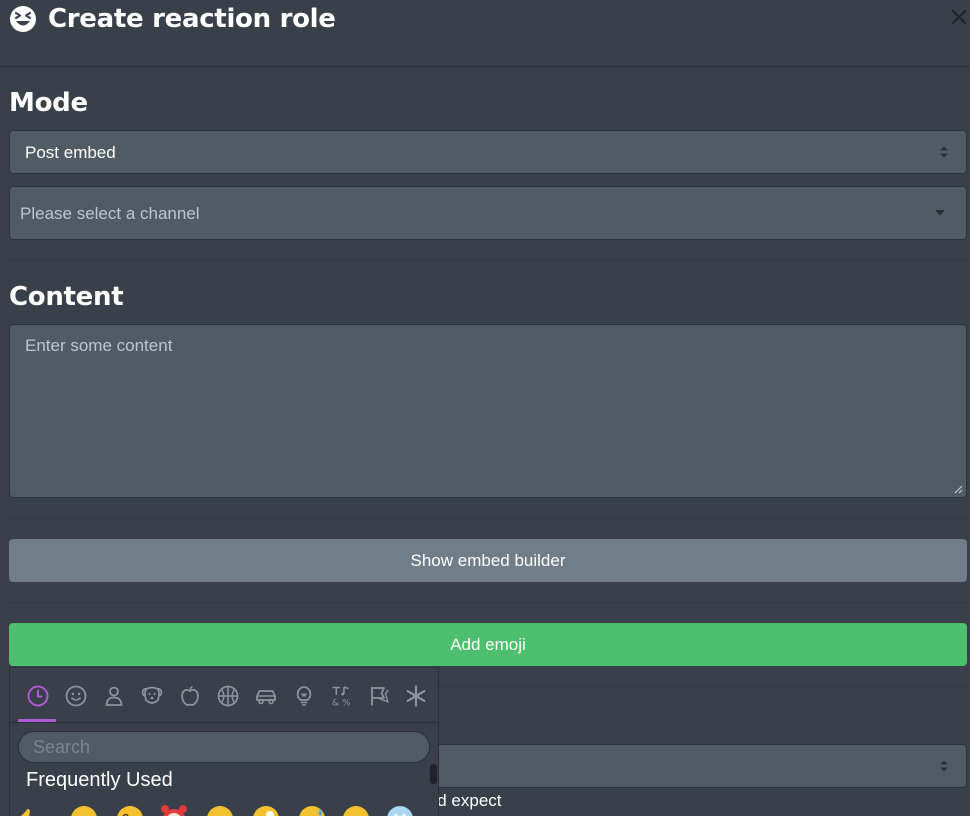  Describe the element at coordinates (940, 213) in the screenshot. I see `chevron-down-icon` at that location.